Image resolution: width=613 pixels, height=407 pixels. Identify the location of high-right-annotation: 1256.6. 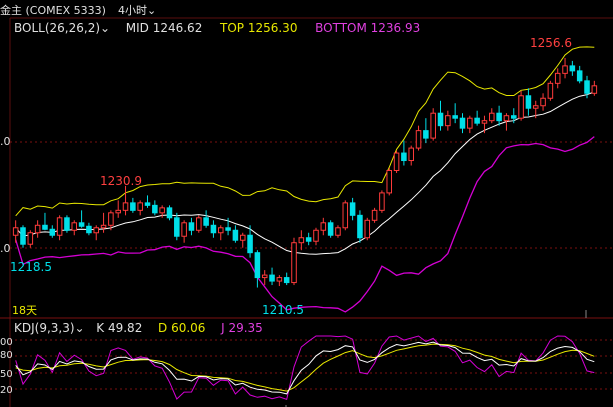
(551, 43).